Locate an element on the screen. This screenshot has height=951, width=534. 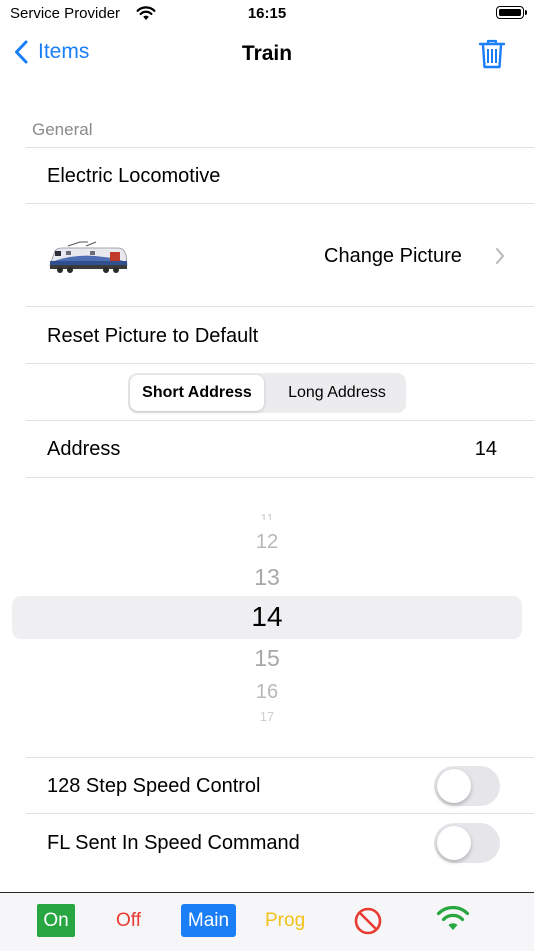
picker-selected-value: 14 is located at coordinates (267, 617).